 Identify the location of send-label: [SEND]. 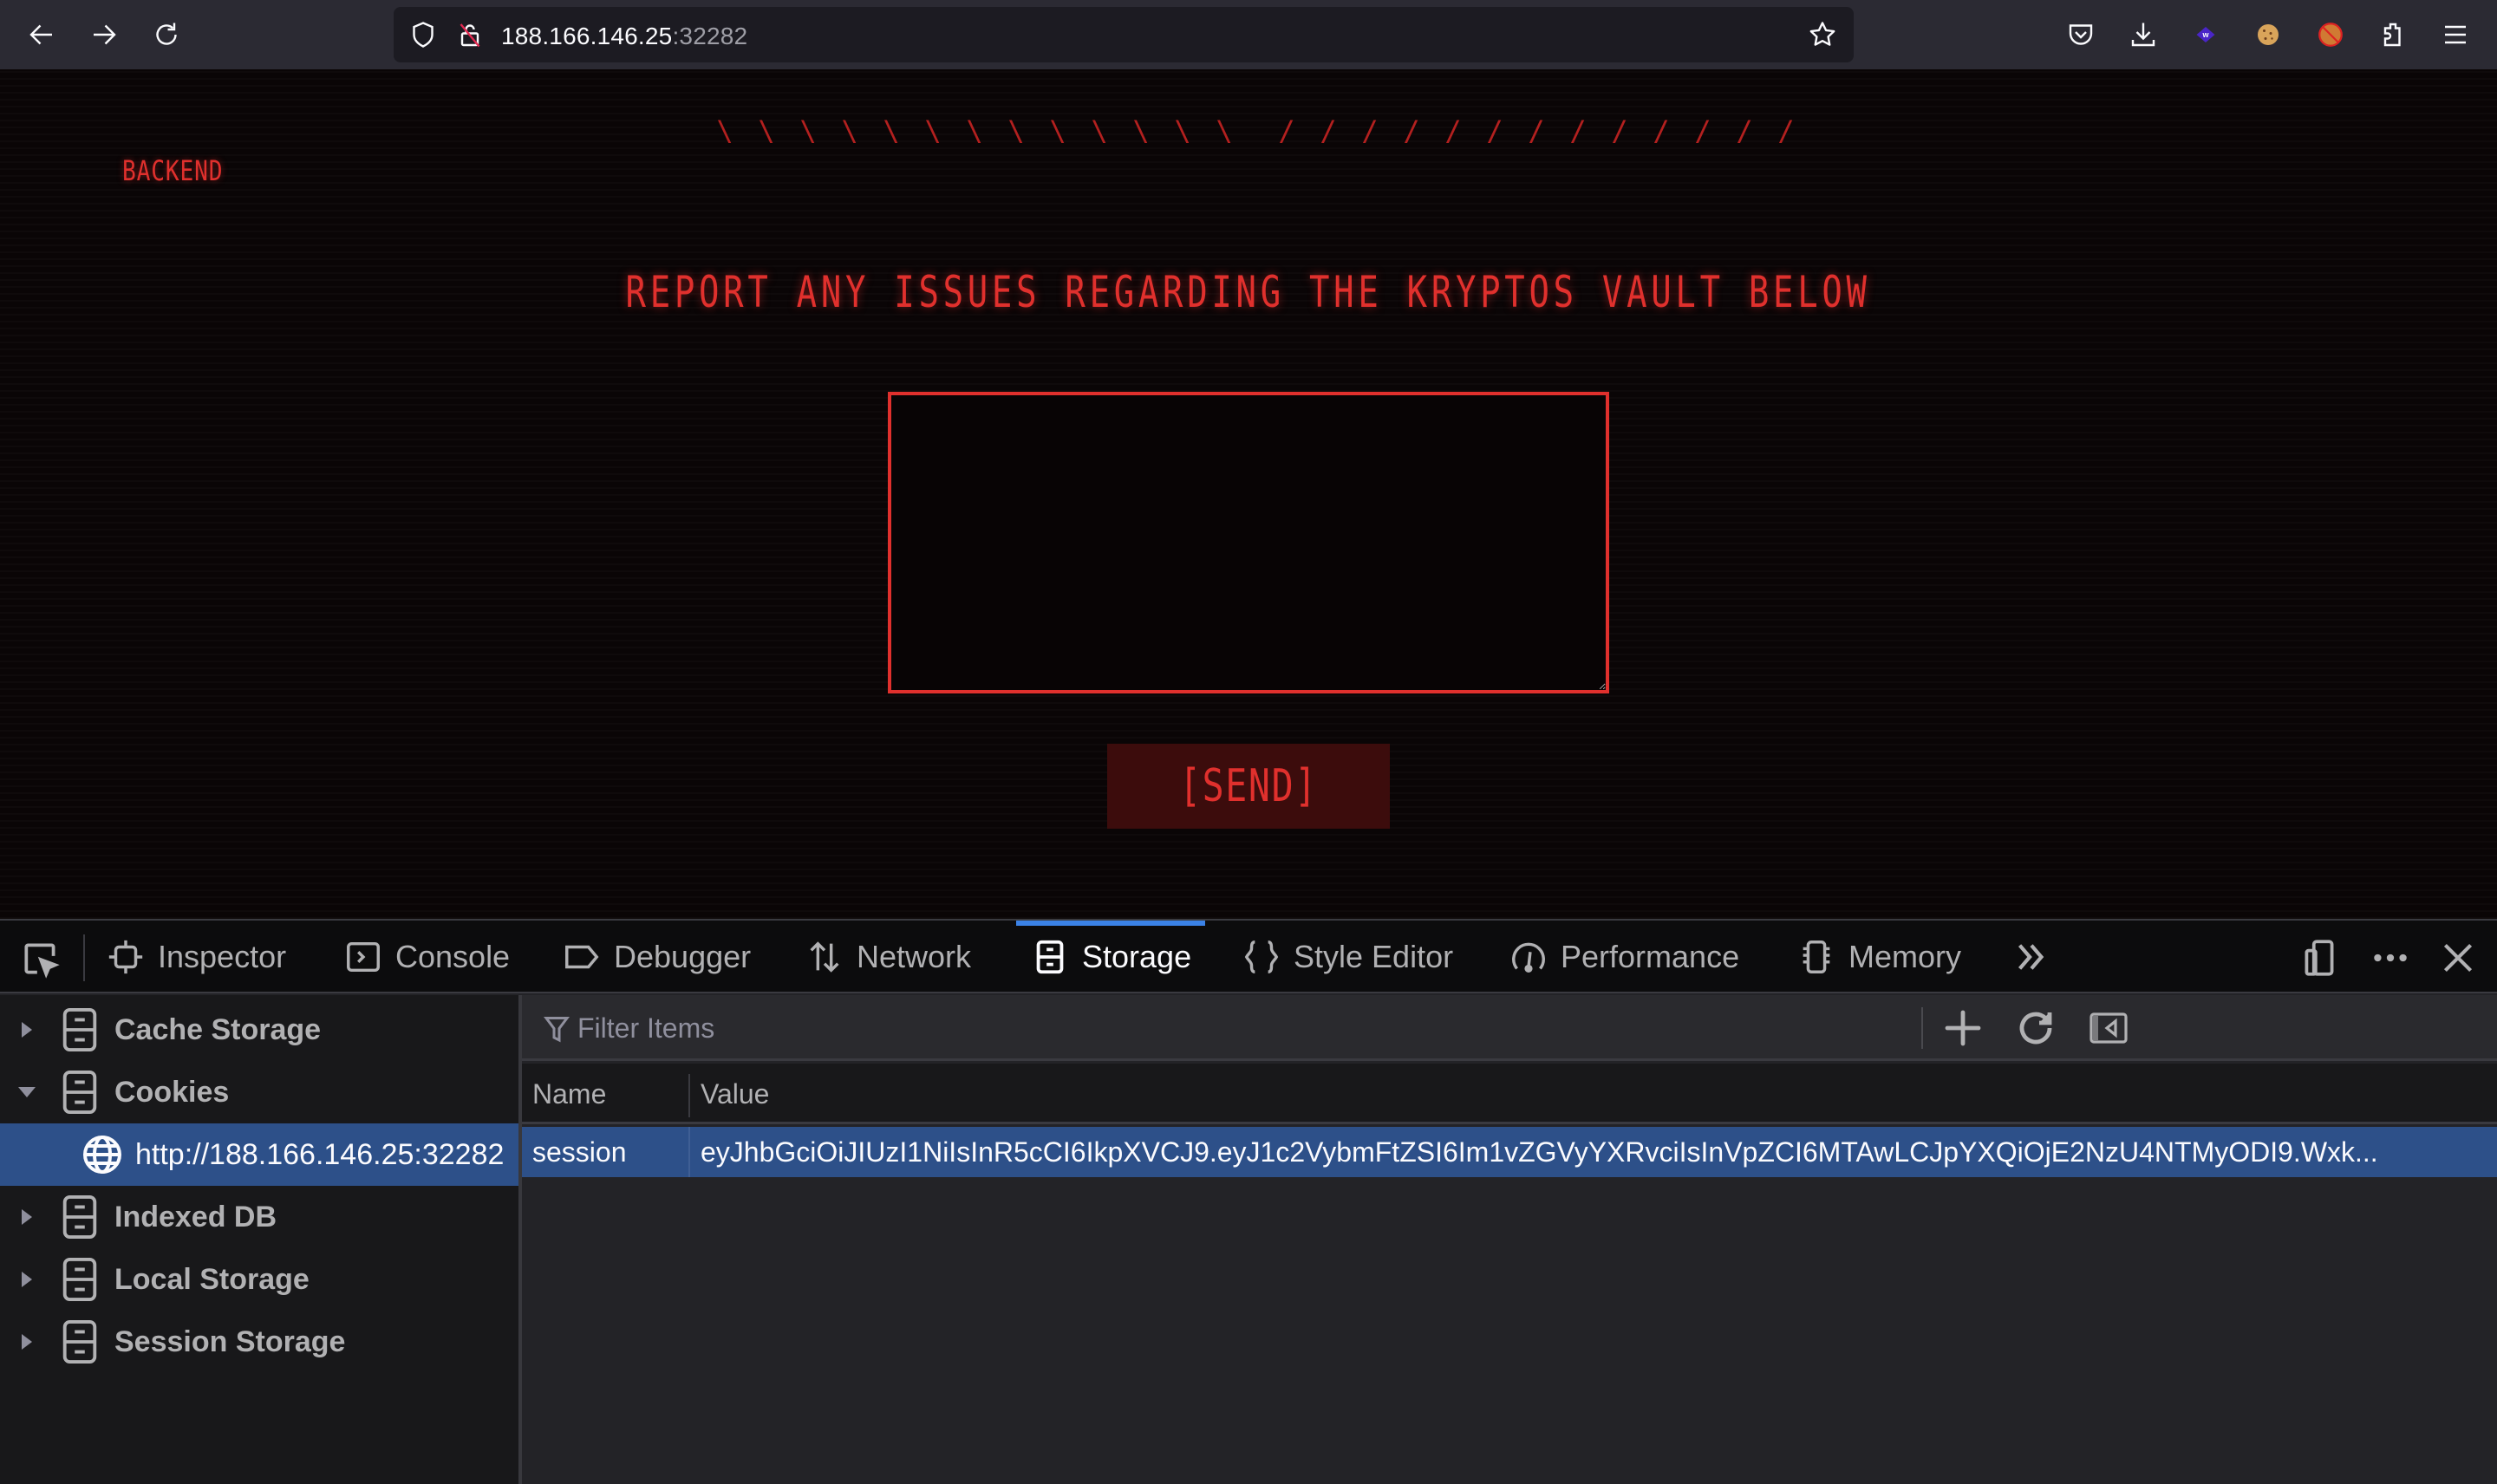
(1248, 786).